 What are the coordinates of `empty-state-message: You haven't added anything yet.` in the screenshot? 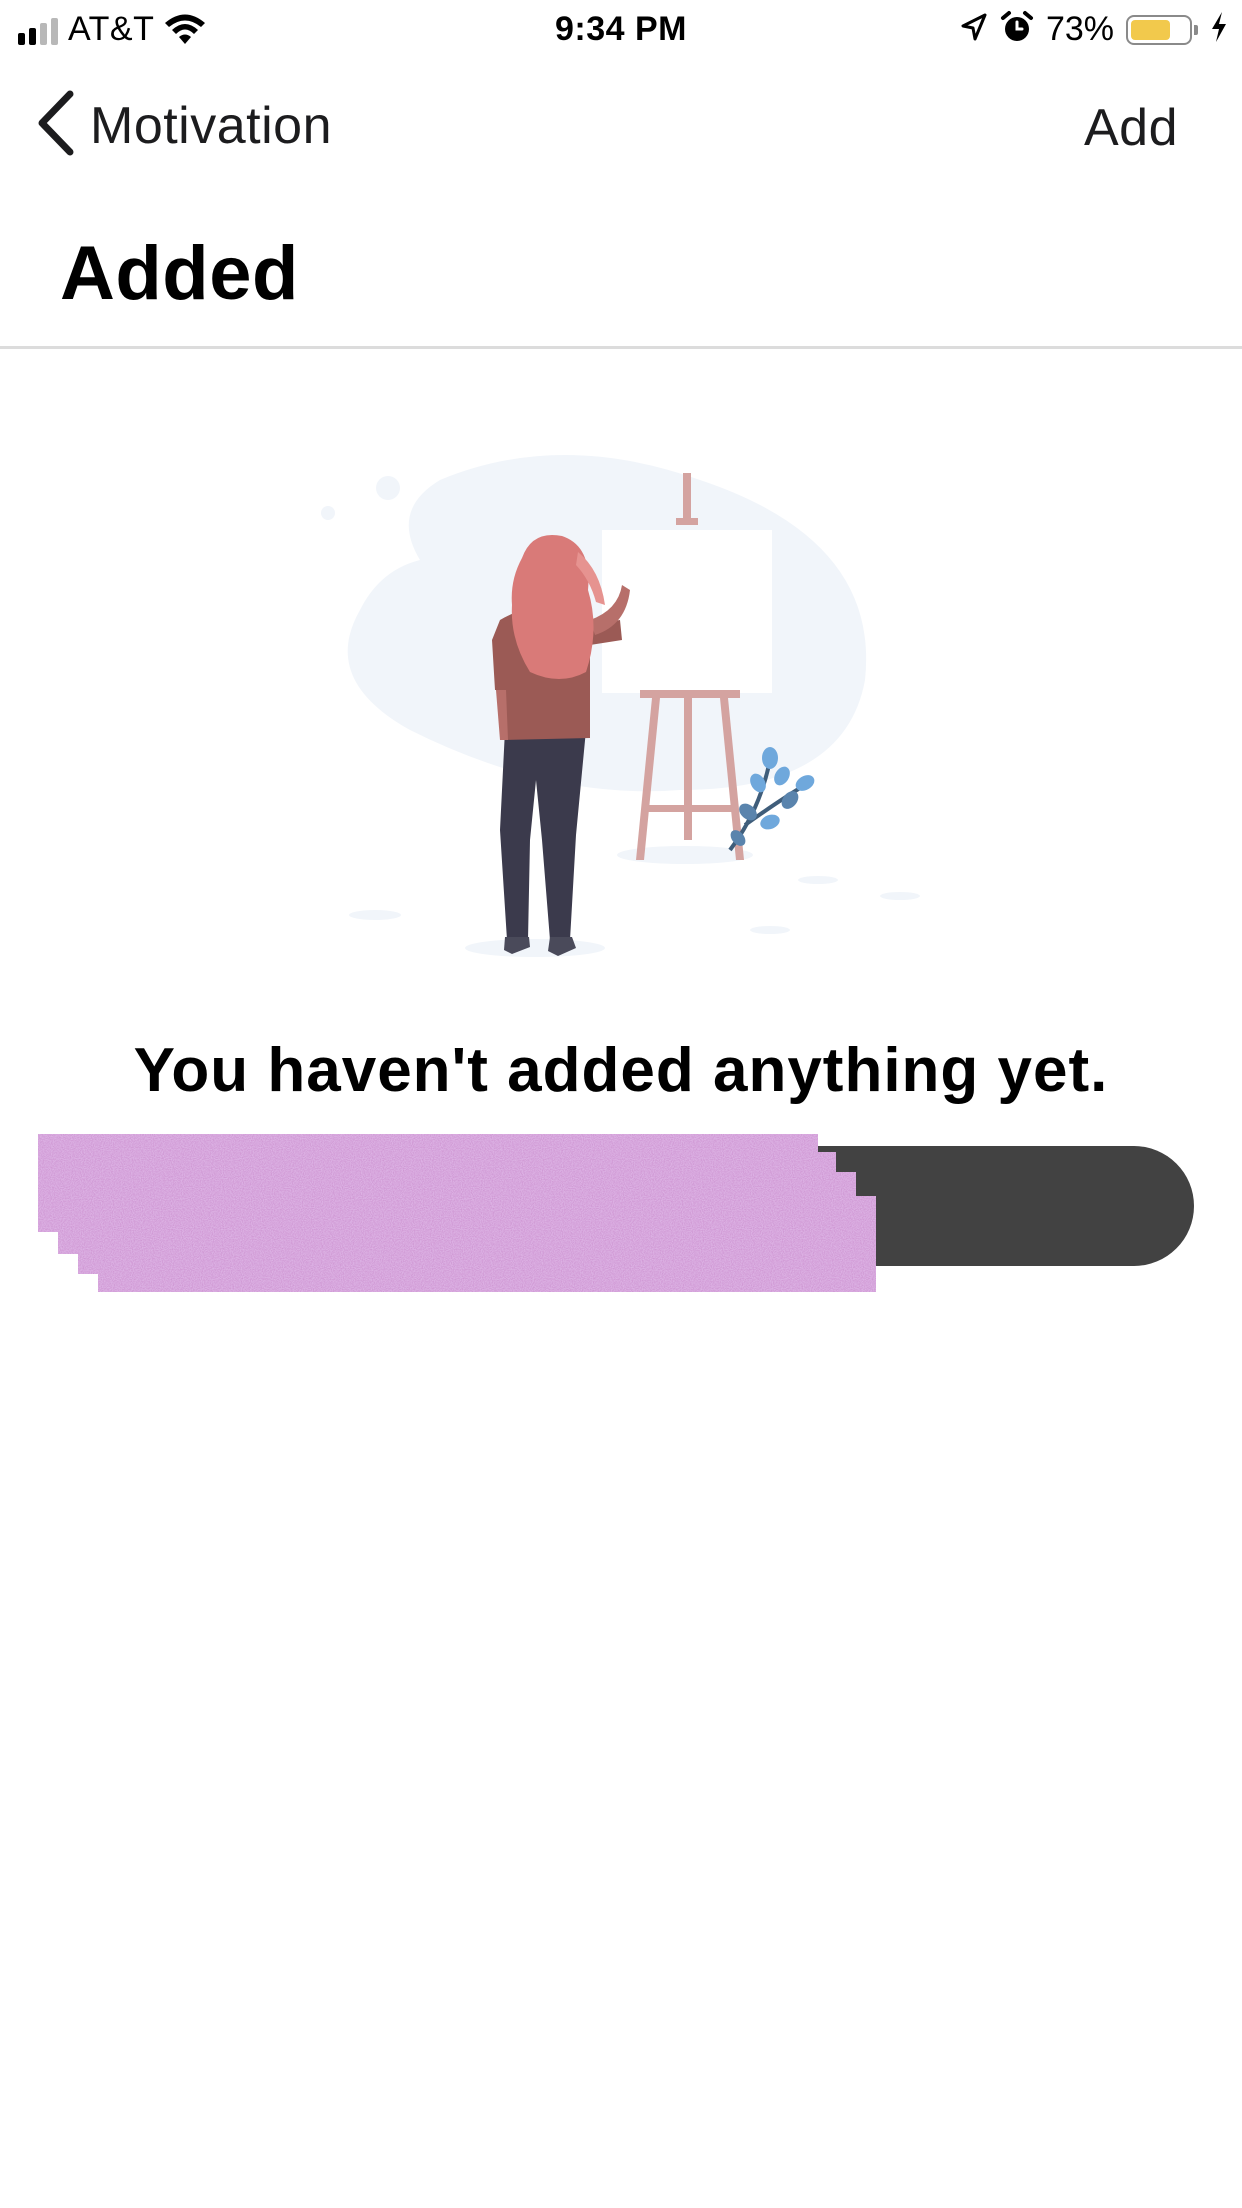 It's located at (621, 1070).